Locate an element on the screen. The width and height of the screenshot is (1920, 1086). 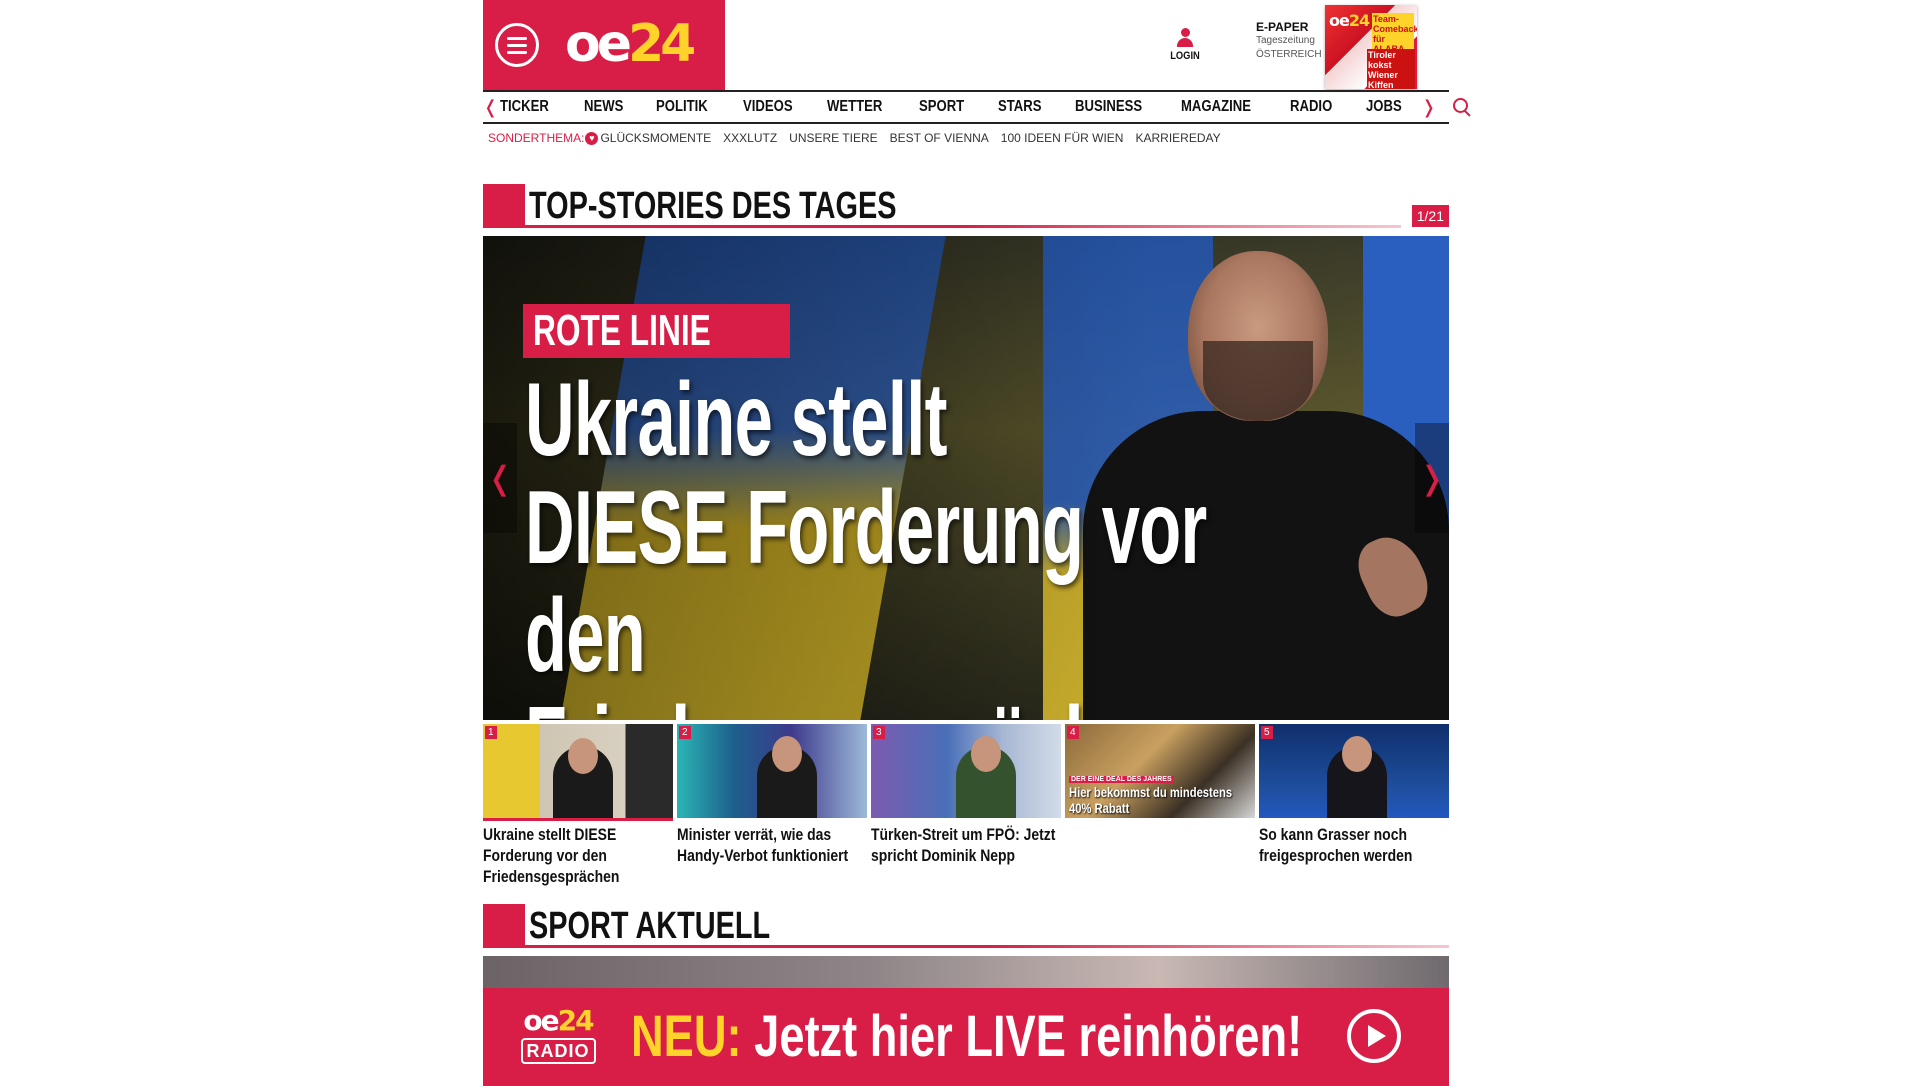
hero-kicker: ROTE LINIE is located at coordinates (656, 331).